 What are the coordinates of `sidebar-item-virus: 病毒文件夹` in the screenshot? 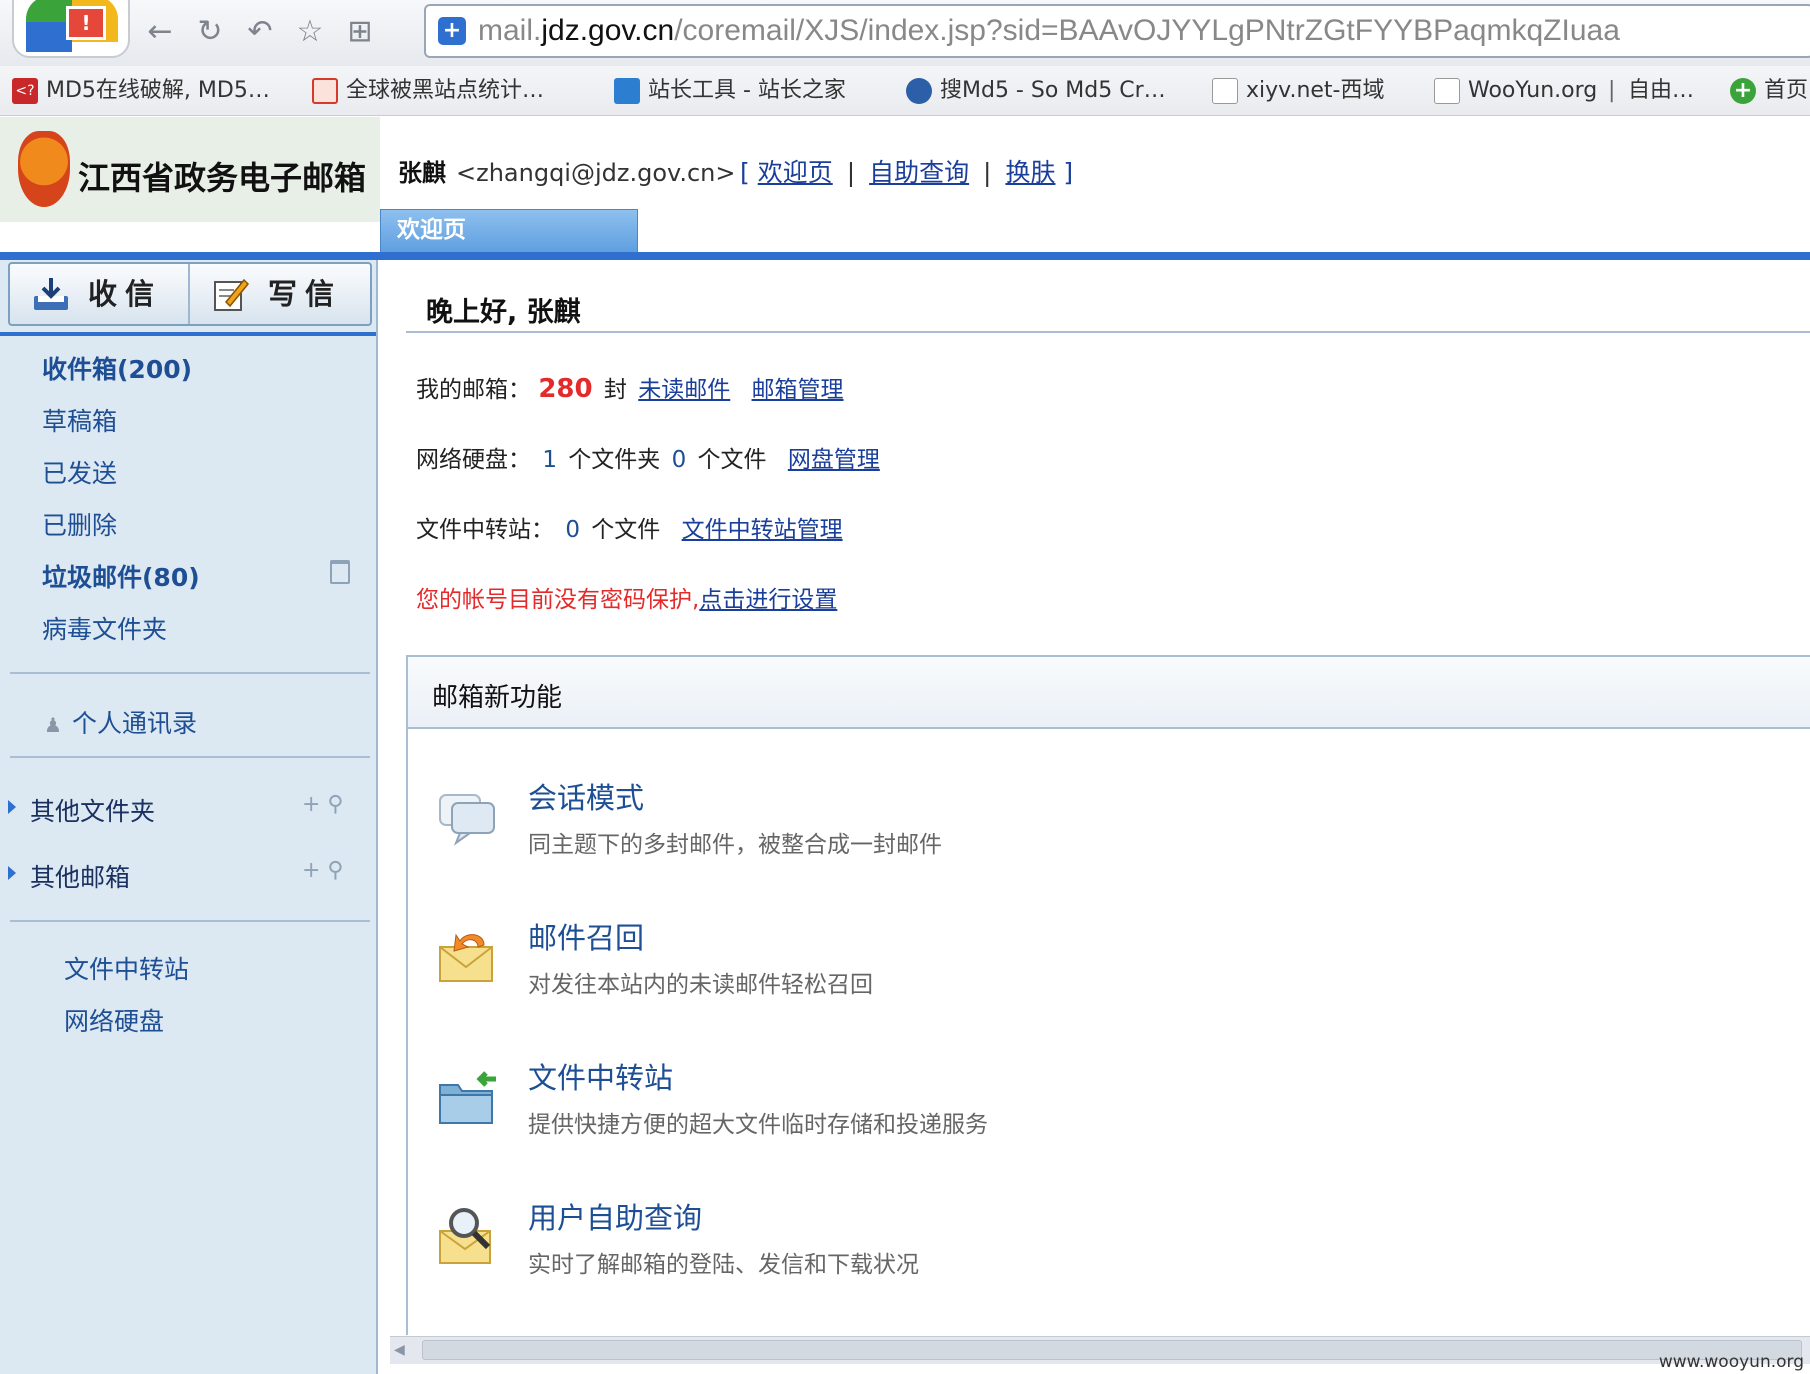 It's located at (104, 628).